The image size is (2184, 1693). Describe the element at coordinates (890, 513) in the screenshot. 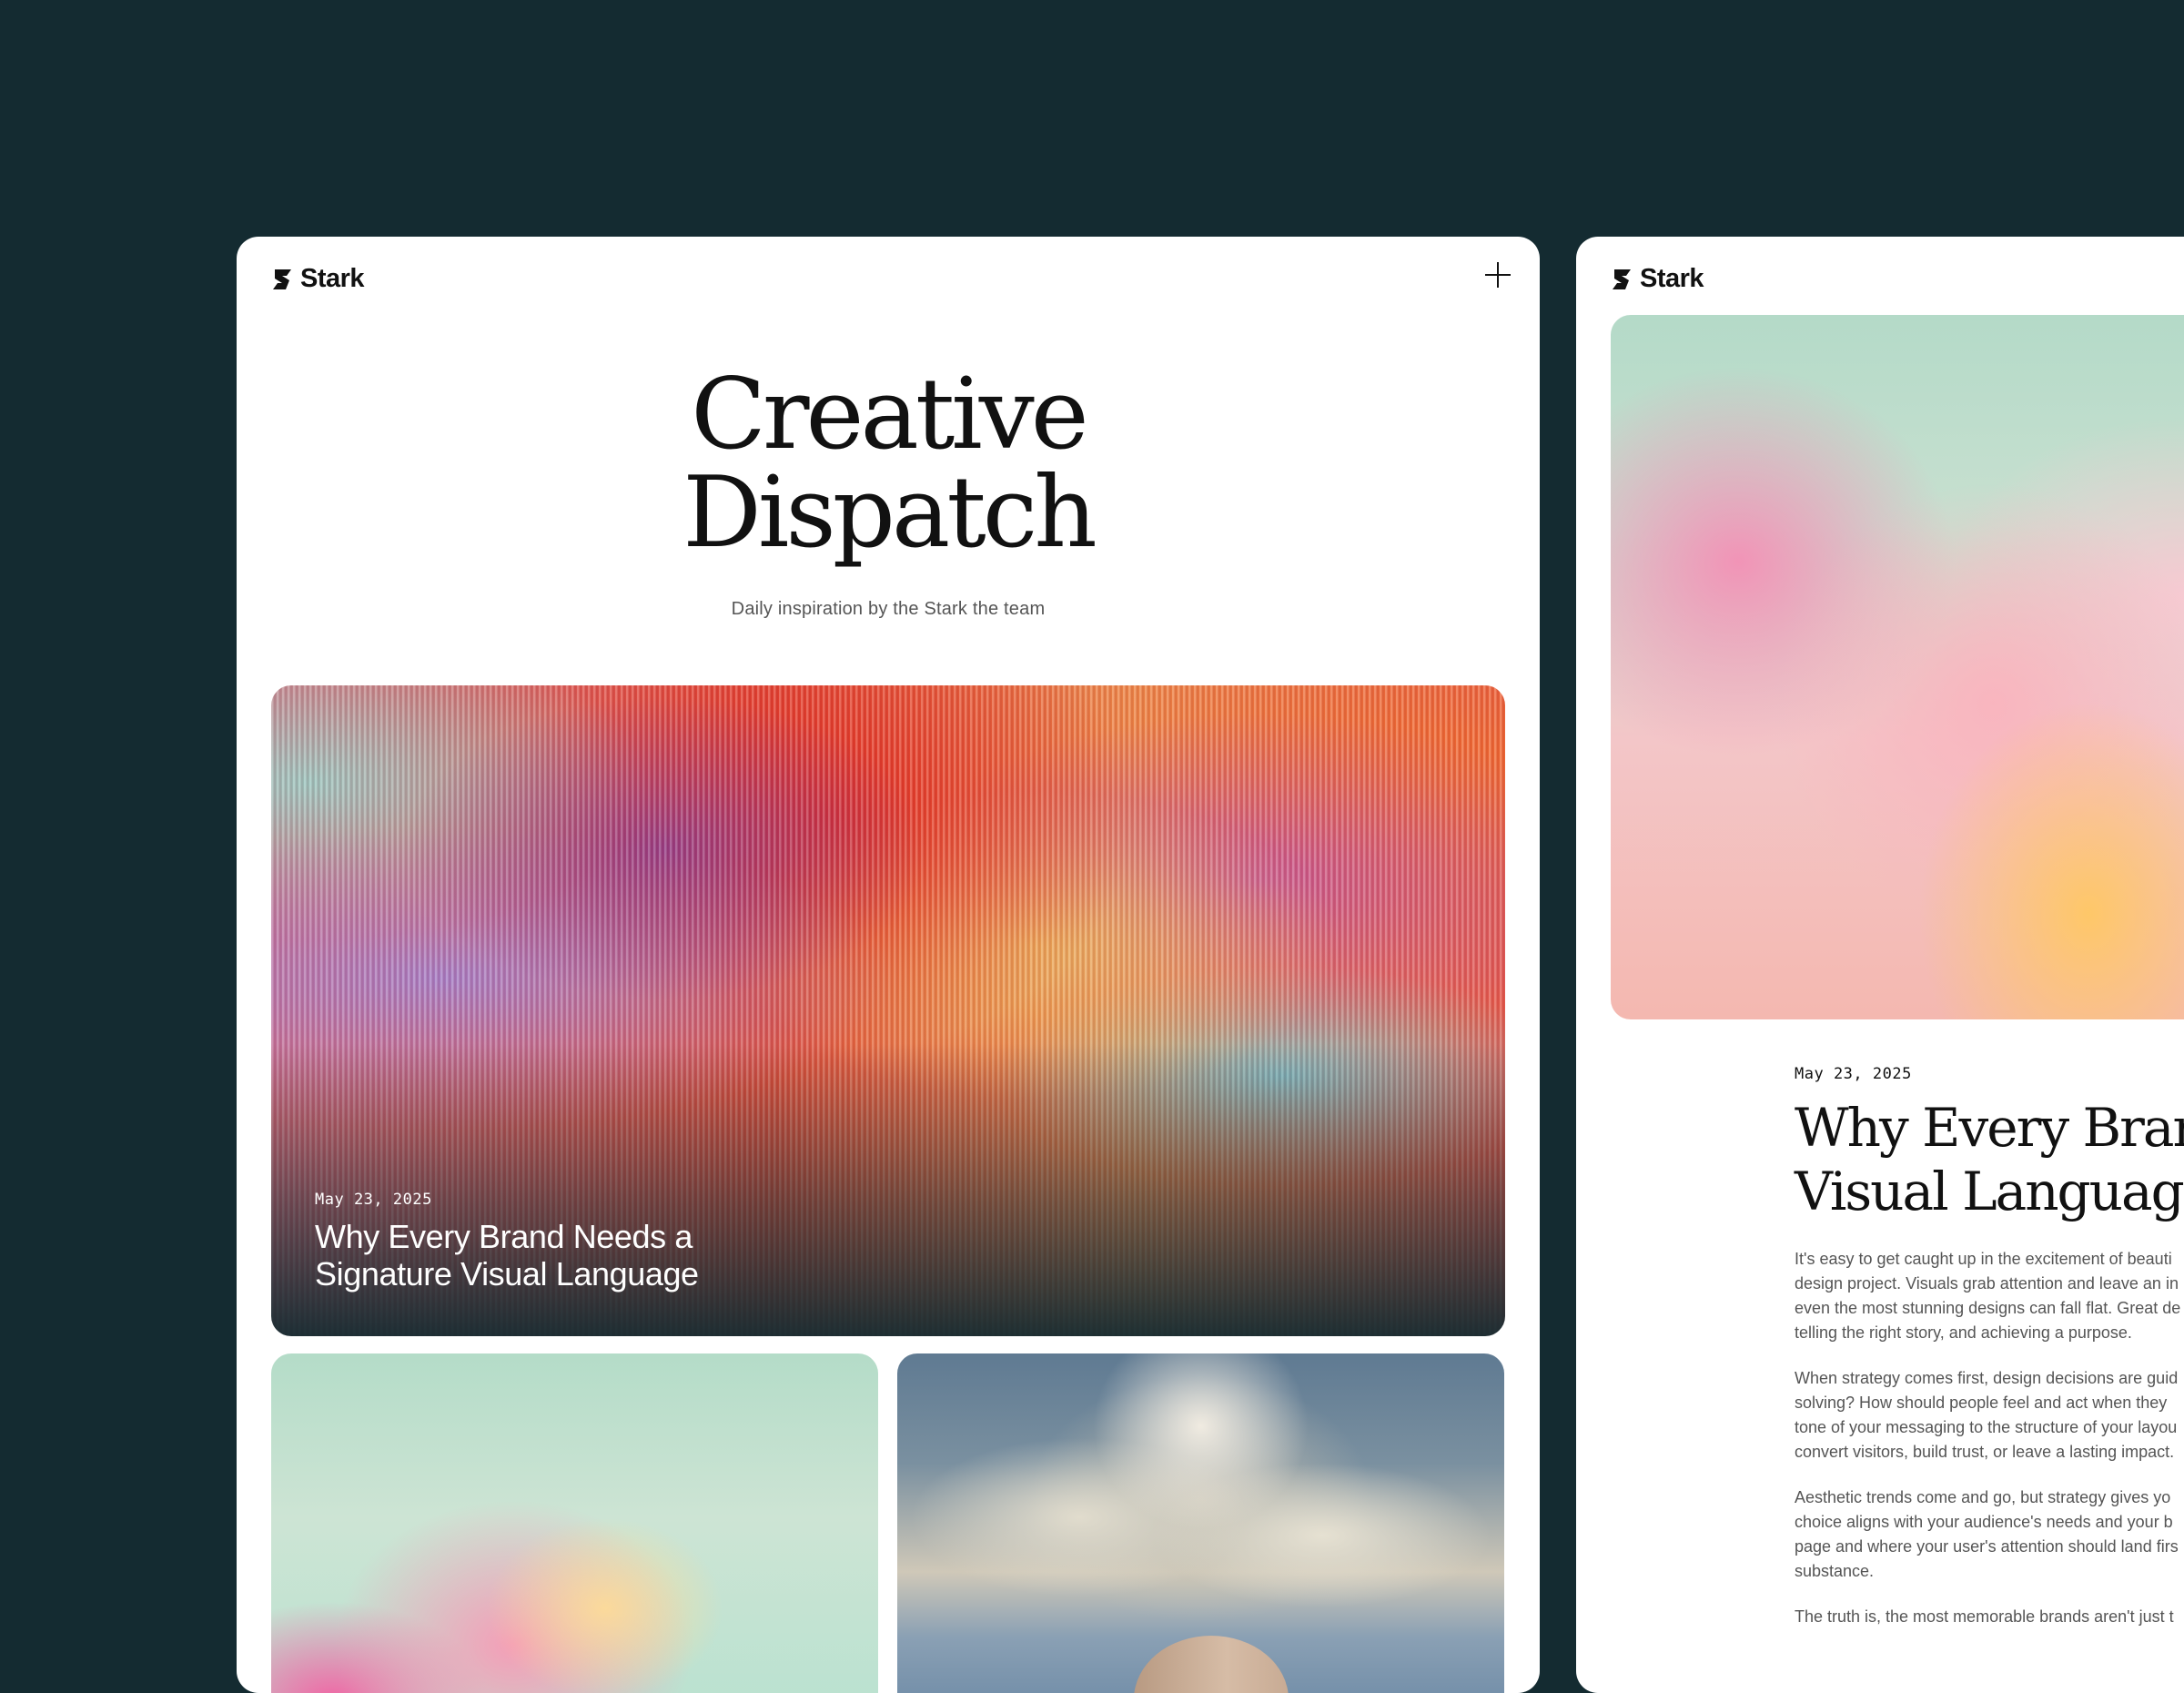

I see `page-title-line-2: Dispatch` at that location.